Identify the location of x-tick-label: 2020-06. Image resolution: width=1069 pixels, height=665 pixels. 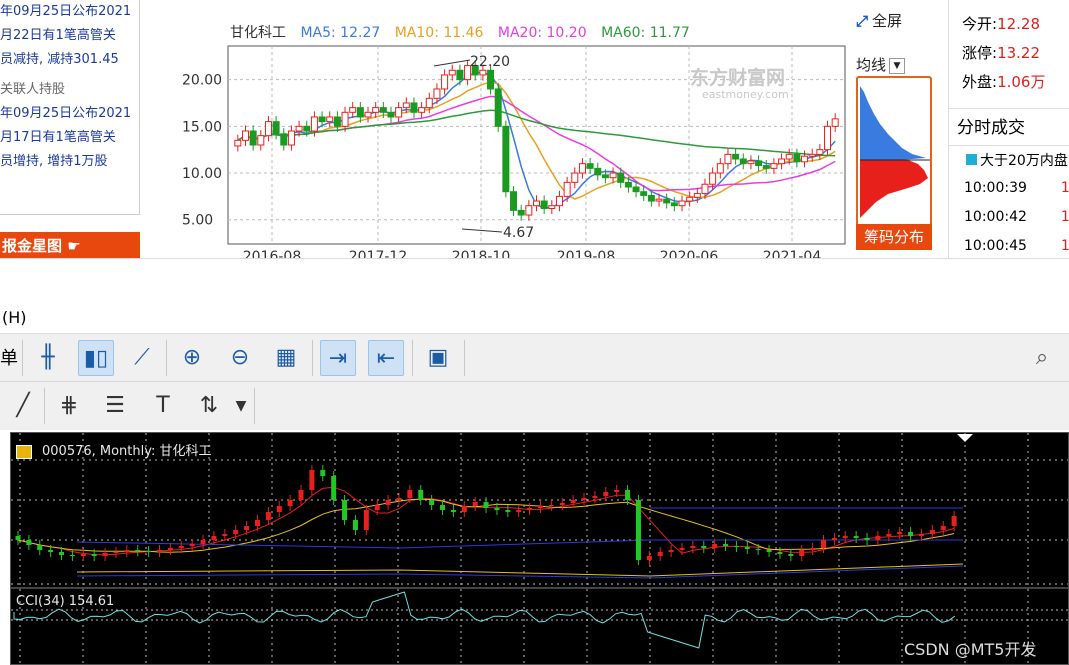
(689, 253).